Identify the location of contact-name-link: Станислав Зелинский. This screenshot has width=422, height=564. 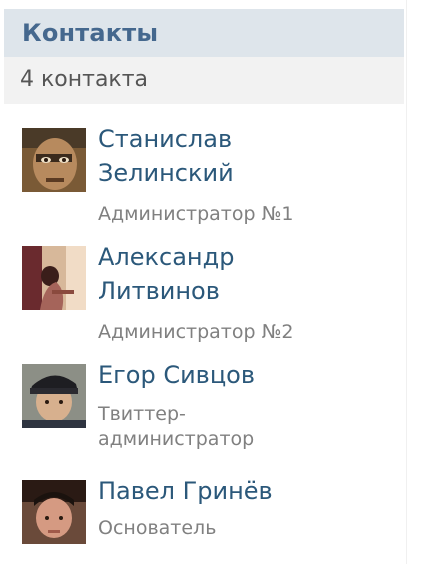
(248, 156).